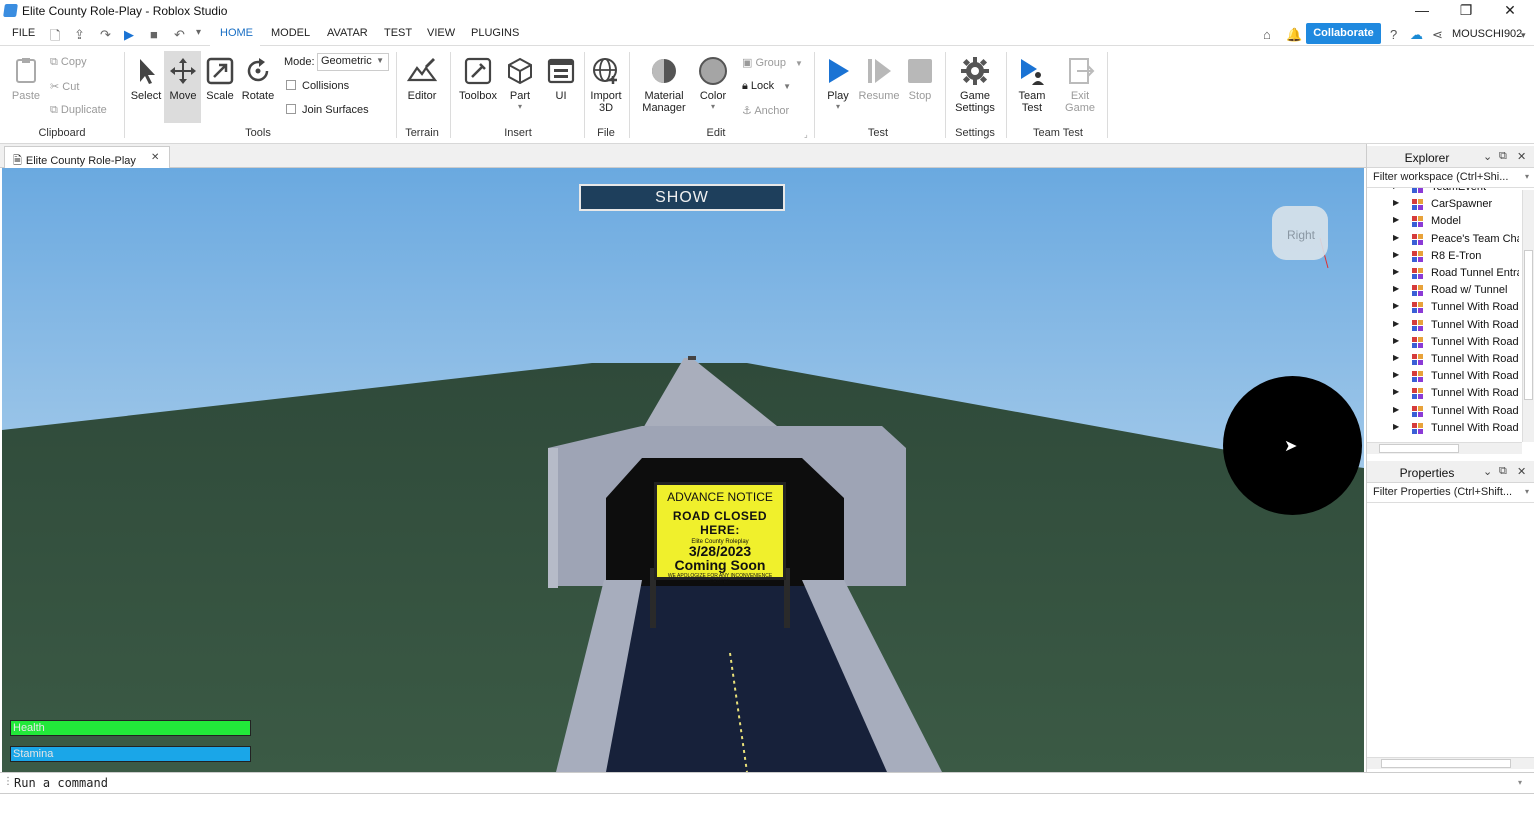 This screenshot has width=1534, height=824. Describe the element at coordinates (1487, 34) in the screenshot. I see `username-label: MOUSCHI902` at that location.